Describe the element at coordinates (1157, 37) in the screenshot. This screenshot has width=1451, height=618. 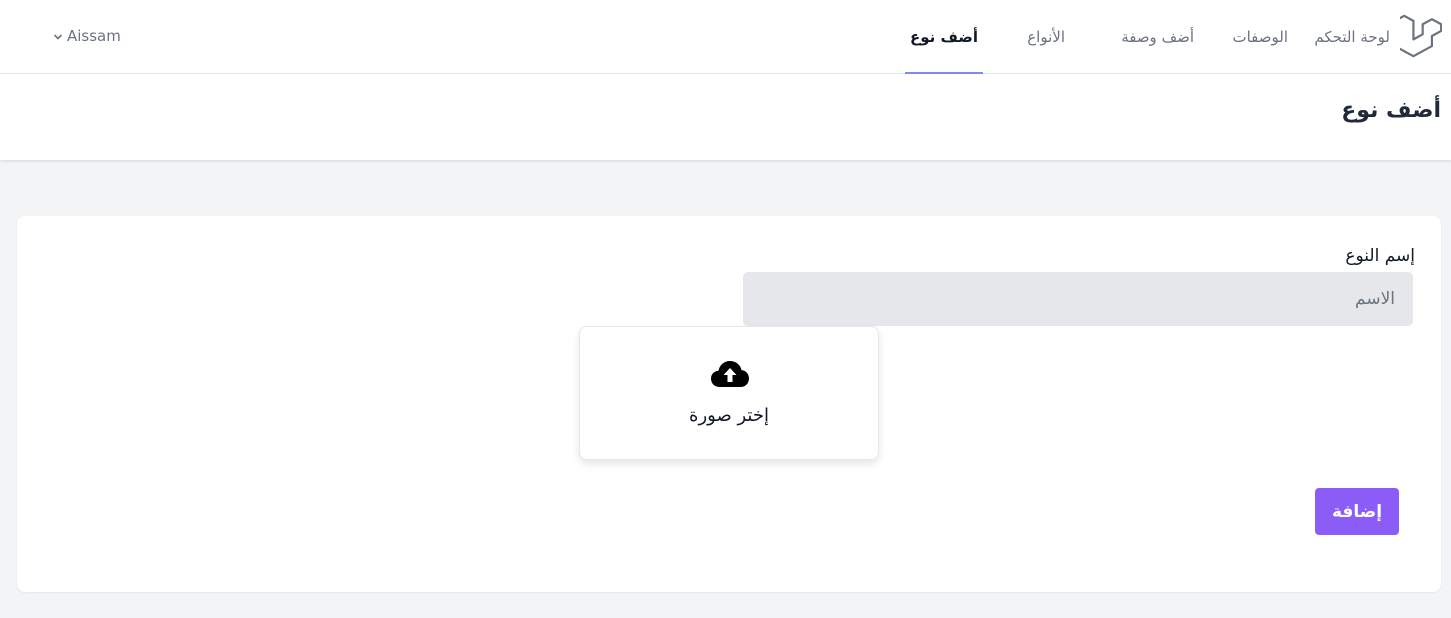
I see `nav-link-add-recipe: أضف وصفة` at that location.